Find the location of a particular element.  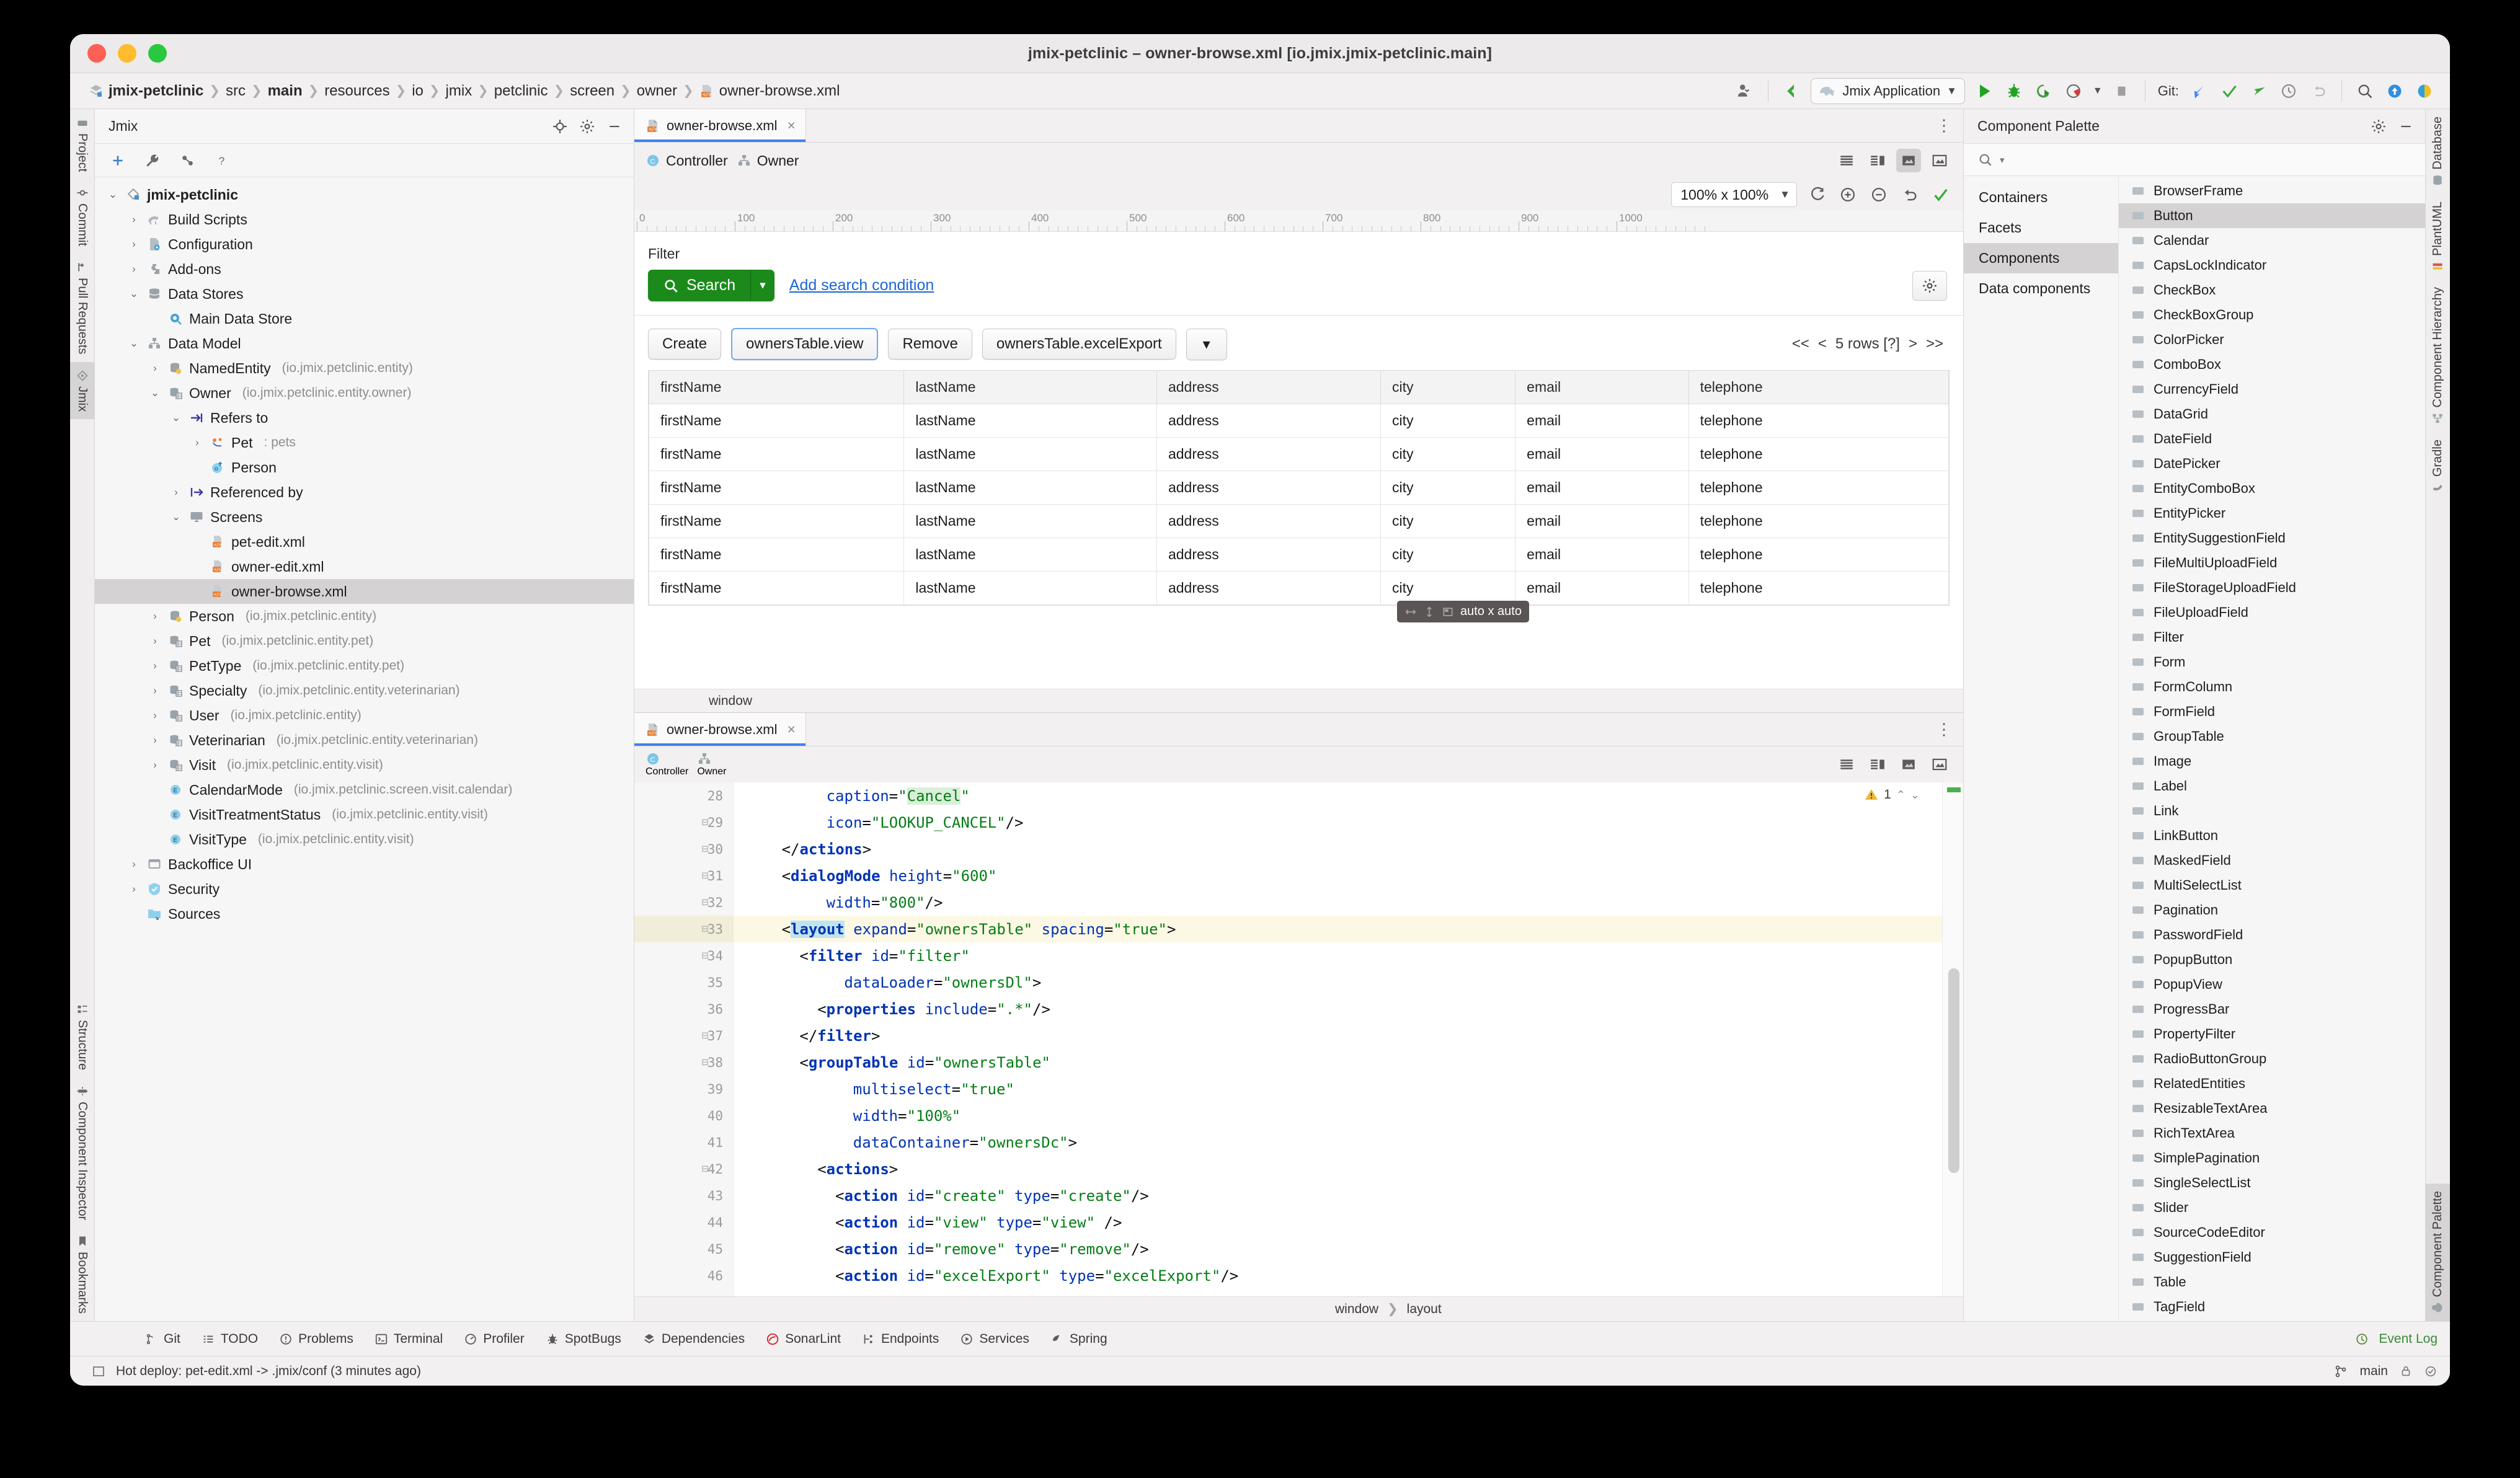

tree-node-configuration: › Configuration is located at coordinates (364, 244).